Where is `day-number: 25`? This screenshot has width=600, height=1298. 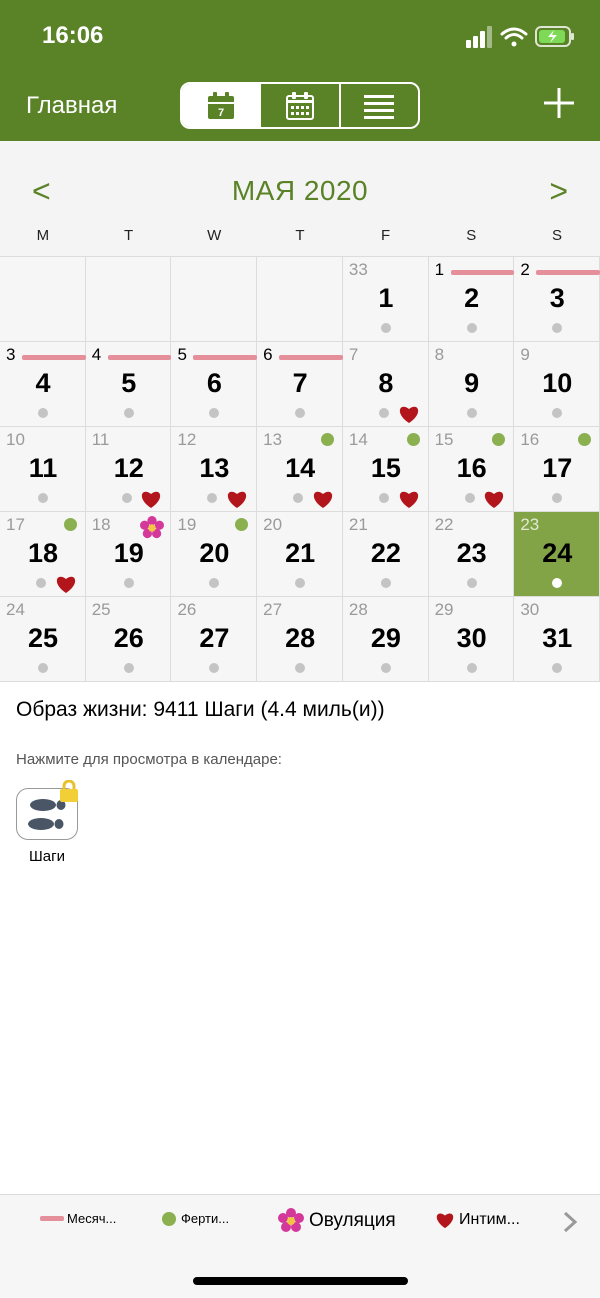 day-number: 25 is located at coordinates (43, 638).